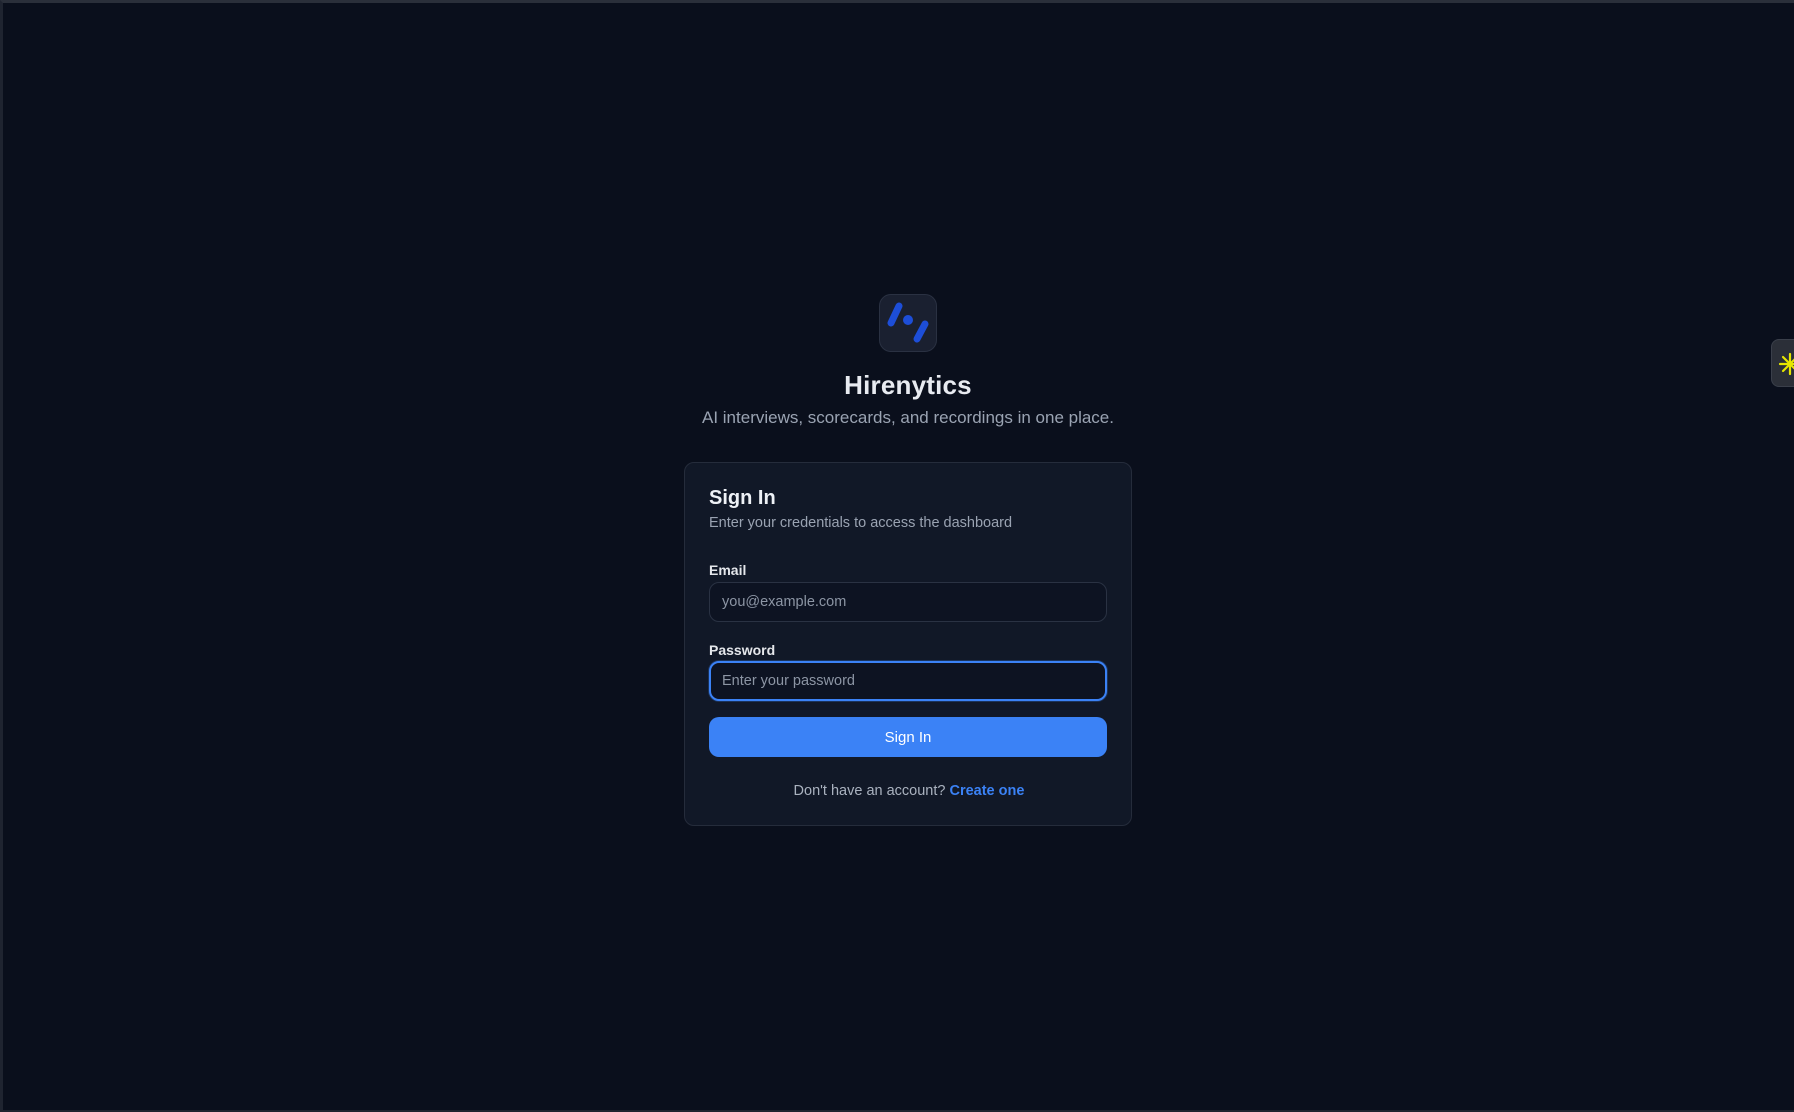 The height and width of the screenshot is (1112, 1794). Describe the element at coordinates (986, 791) in the screenshot. I see `create-account-link: Create one` at that location.